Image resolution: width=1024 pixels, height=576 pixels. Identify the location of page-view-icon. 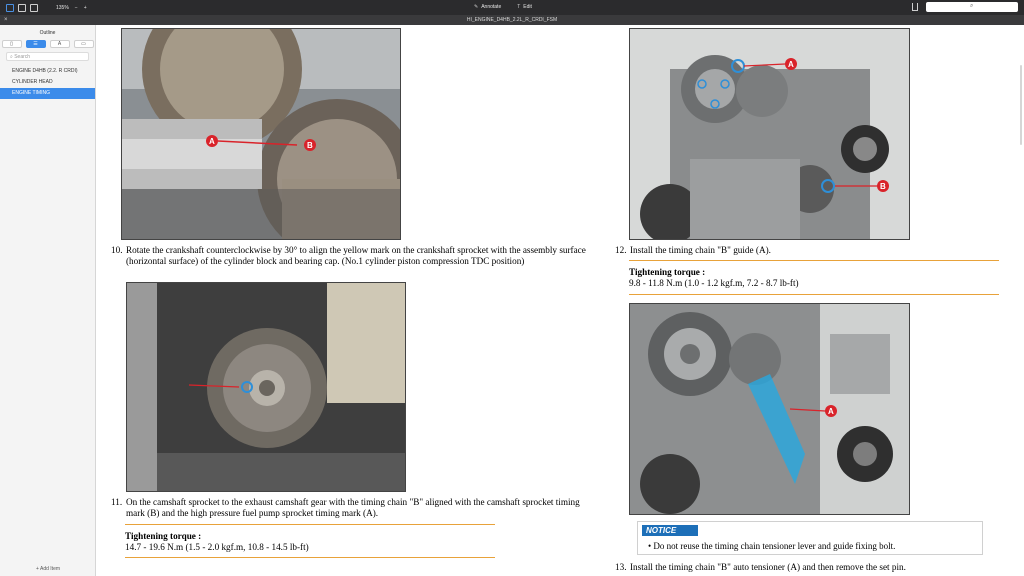
(34, 7).